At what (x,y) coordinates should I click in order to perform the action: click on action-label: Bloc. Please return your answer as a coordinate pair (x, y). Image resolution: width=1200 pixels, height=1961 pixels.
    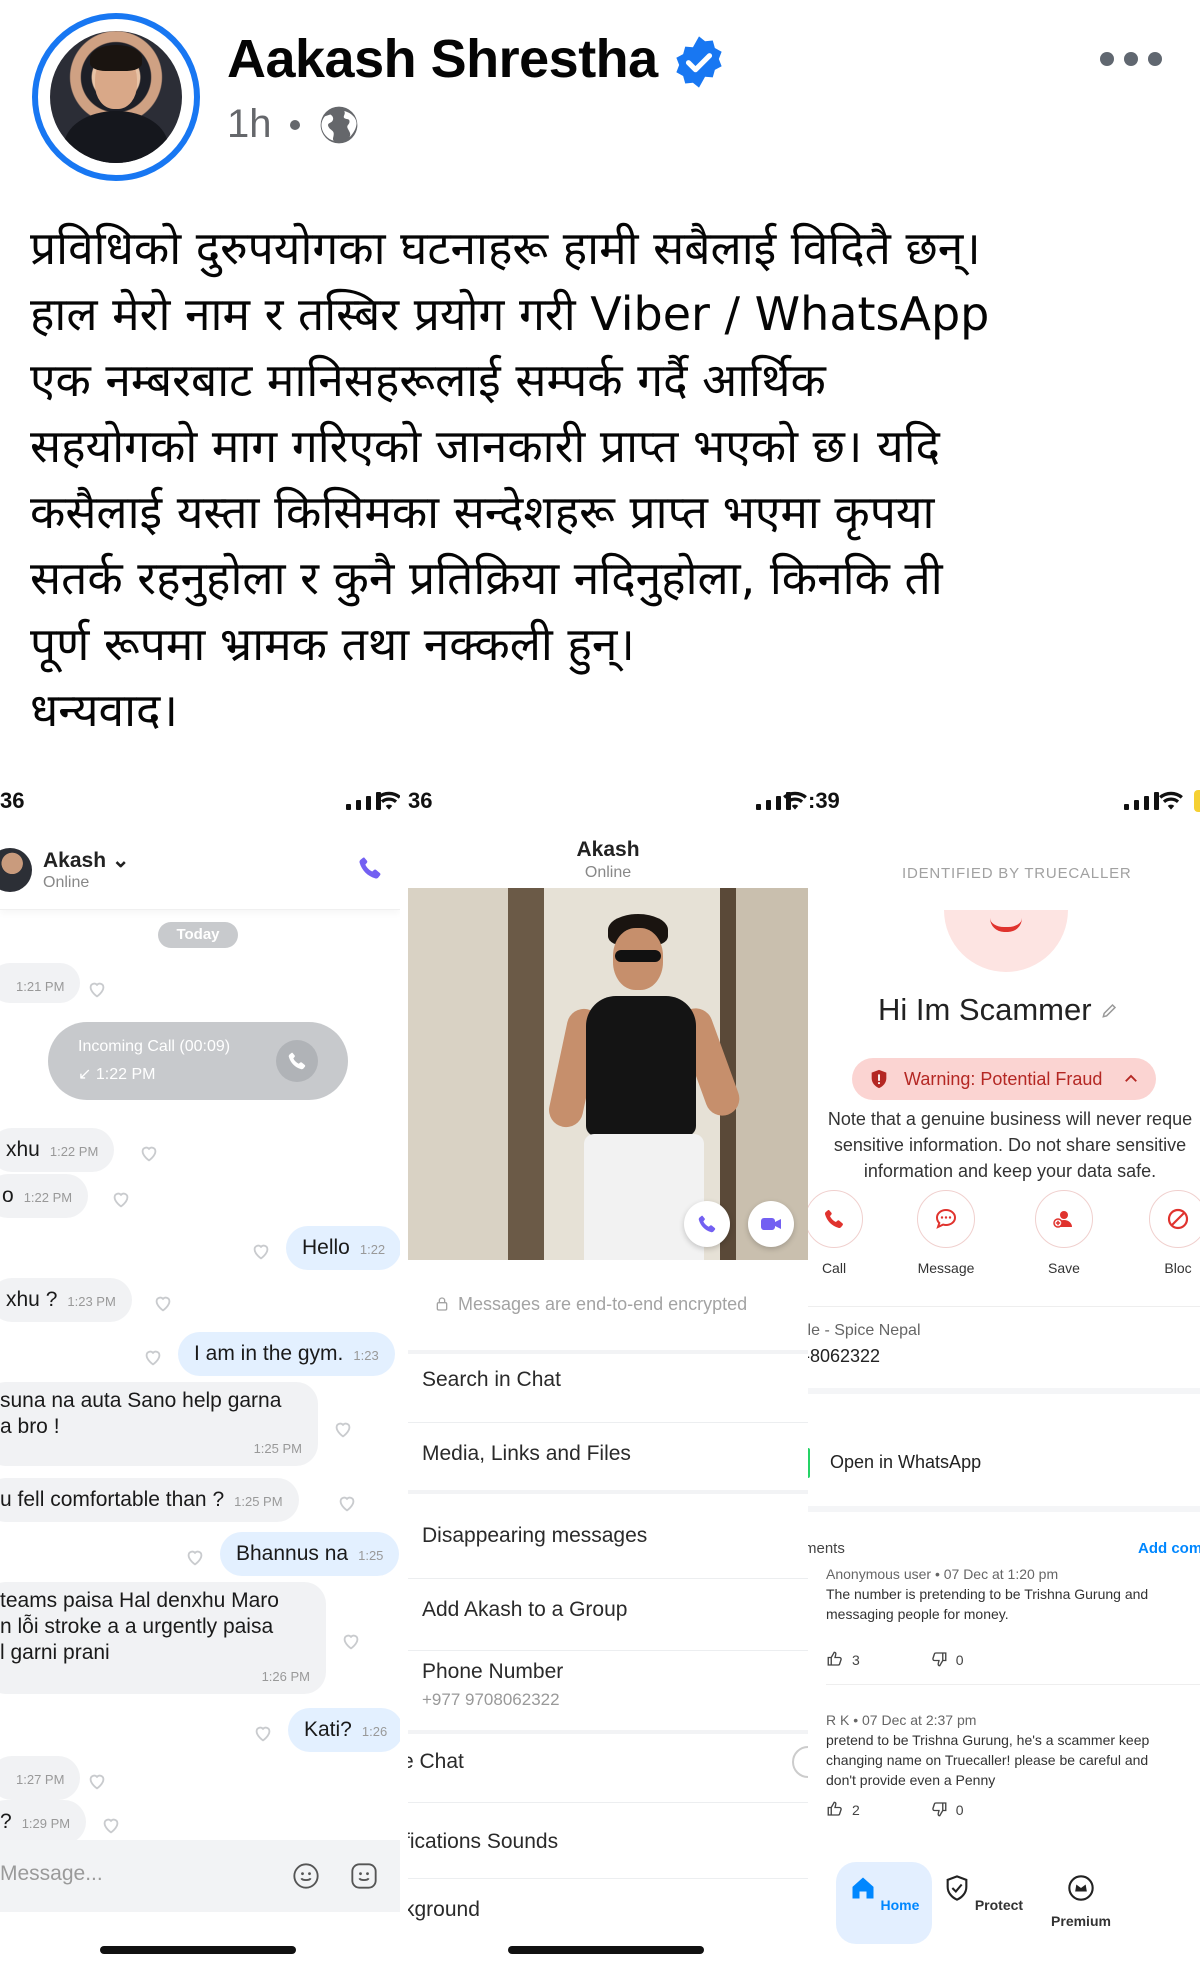
    Looking at the image, I should click on (1178, 1268).